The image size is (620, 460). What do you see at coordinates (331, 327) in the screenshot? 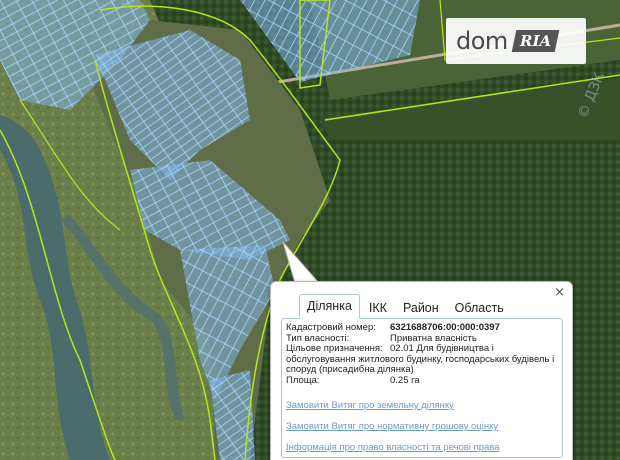
I see `cadastral-label: Кадастровий номер:` at bounding box center [331, 327].